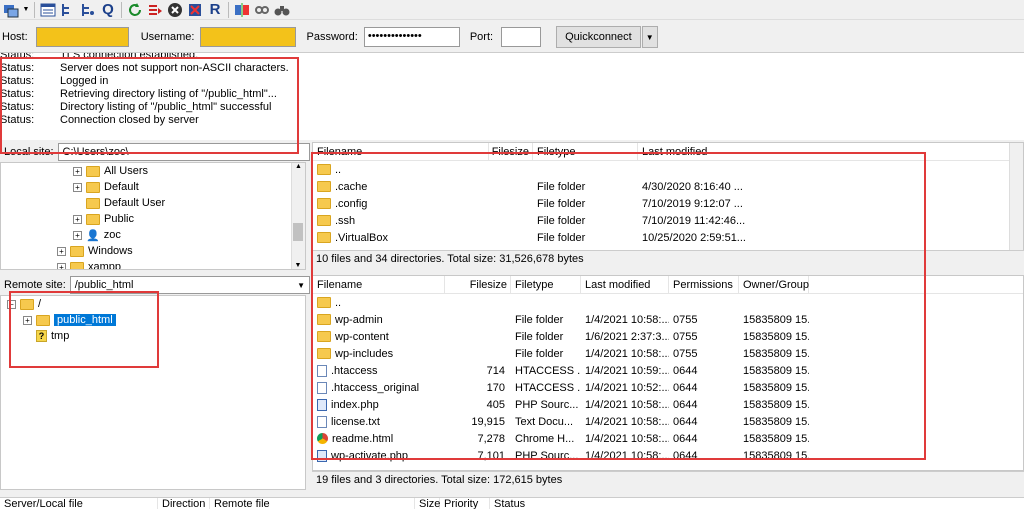  What do you see at coordinates (215, 10) in the screenshot?
I see `reconnect-icon: R` at bounding box center [215, 10].